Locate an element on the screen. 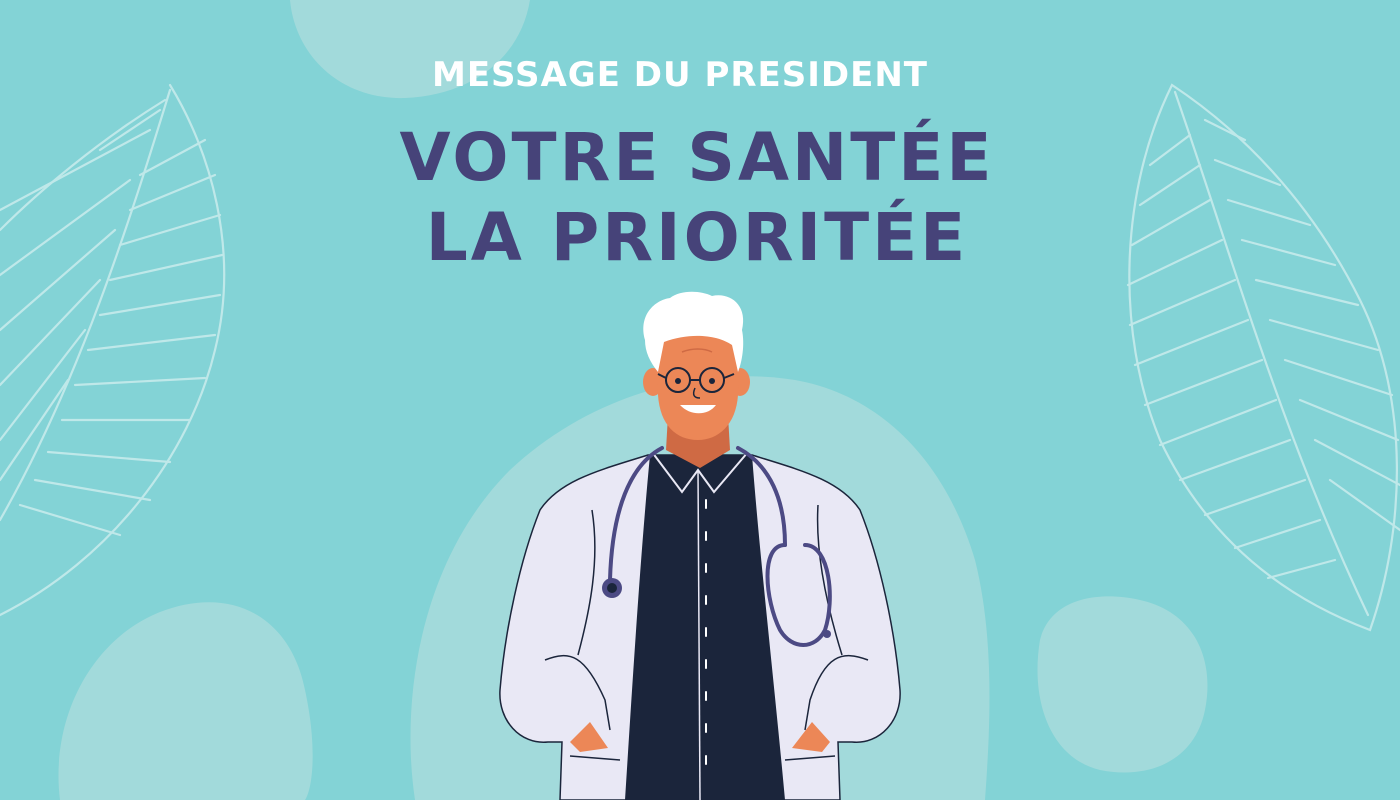 The height and width of the screenshot is (800, 1400). stethoscope-earpiece is located at coordinates (827, 634).